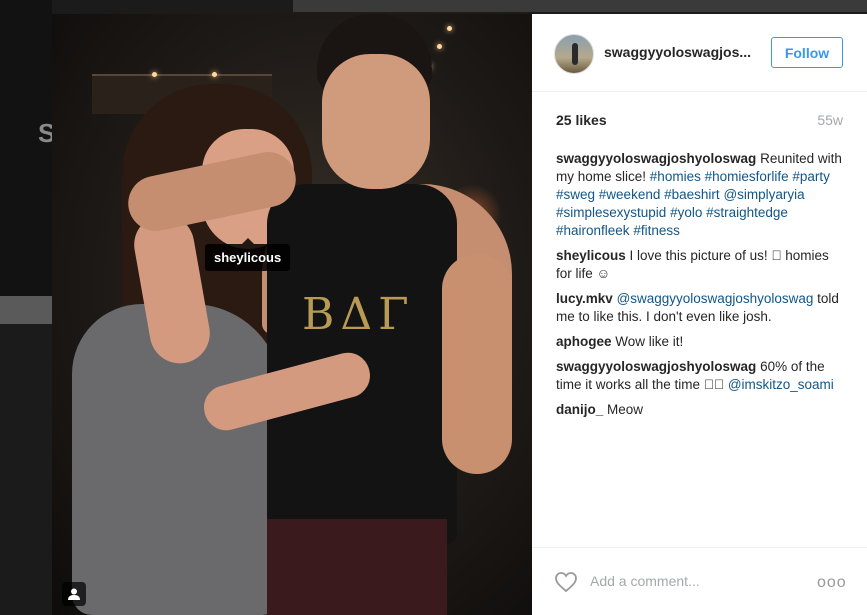 The height and width of the screenshot is (615, 867). I want to click on user-icon, so click(74, 594).